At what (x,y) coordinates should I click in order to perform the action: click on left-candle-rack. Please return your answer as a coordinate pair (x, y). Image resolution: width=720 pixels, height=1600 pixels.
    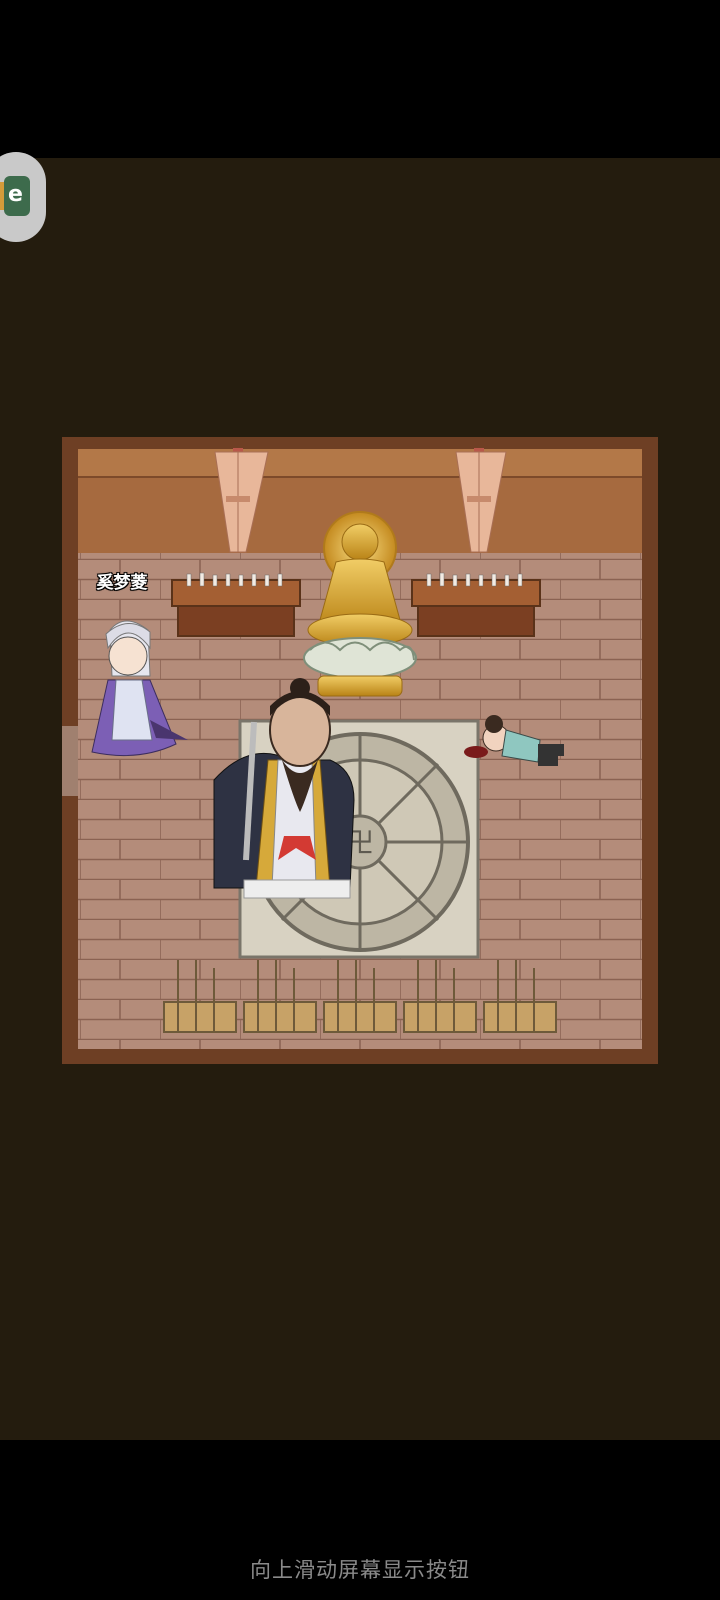
    Looking at the image, I should click on (236, 604).